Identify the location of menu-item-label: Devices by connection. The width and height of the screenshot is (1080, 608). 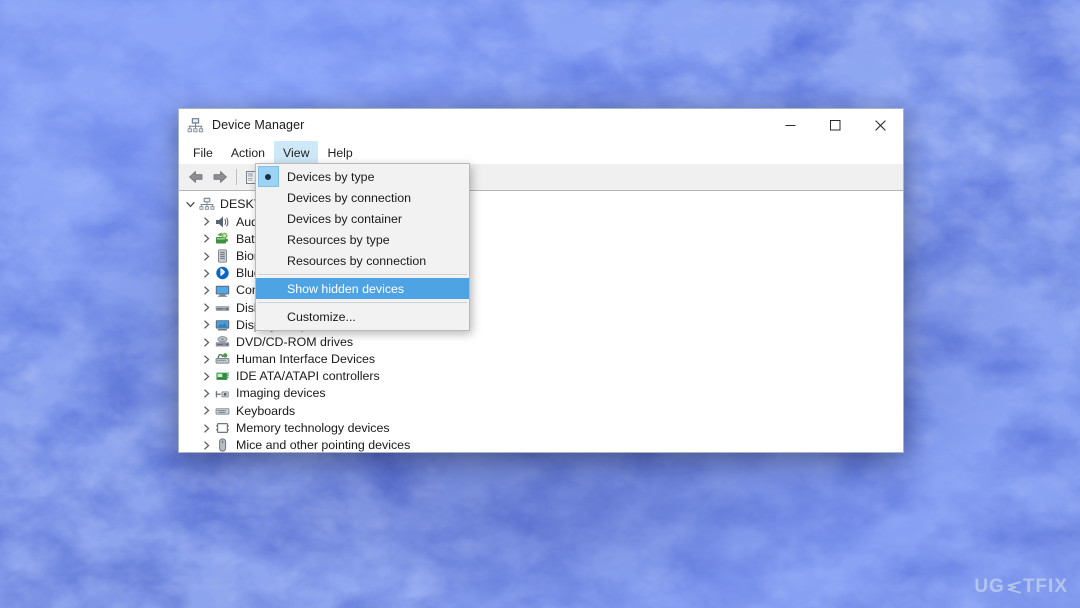
(349, 197).